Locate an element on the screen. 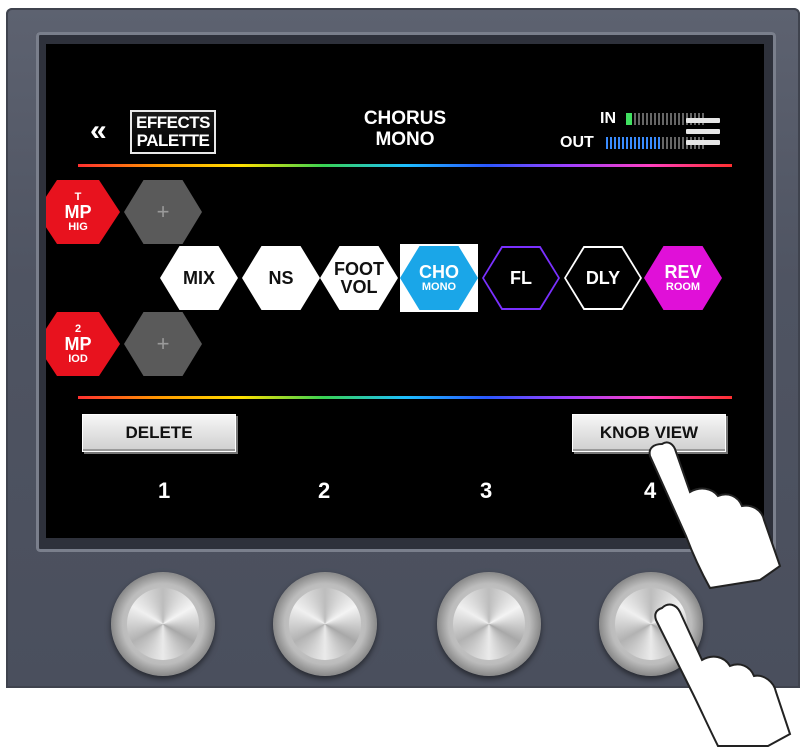 The width and height of the screenshot is (800, 748). menu-icon is located at coordinates (703, 134).